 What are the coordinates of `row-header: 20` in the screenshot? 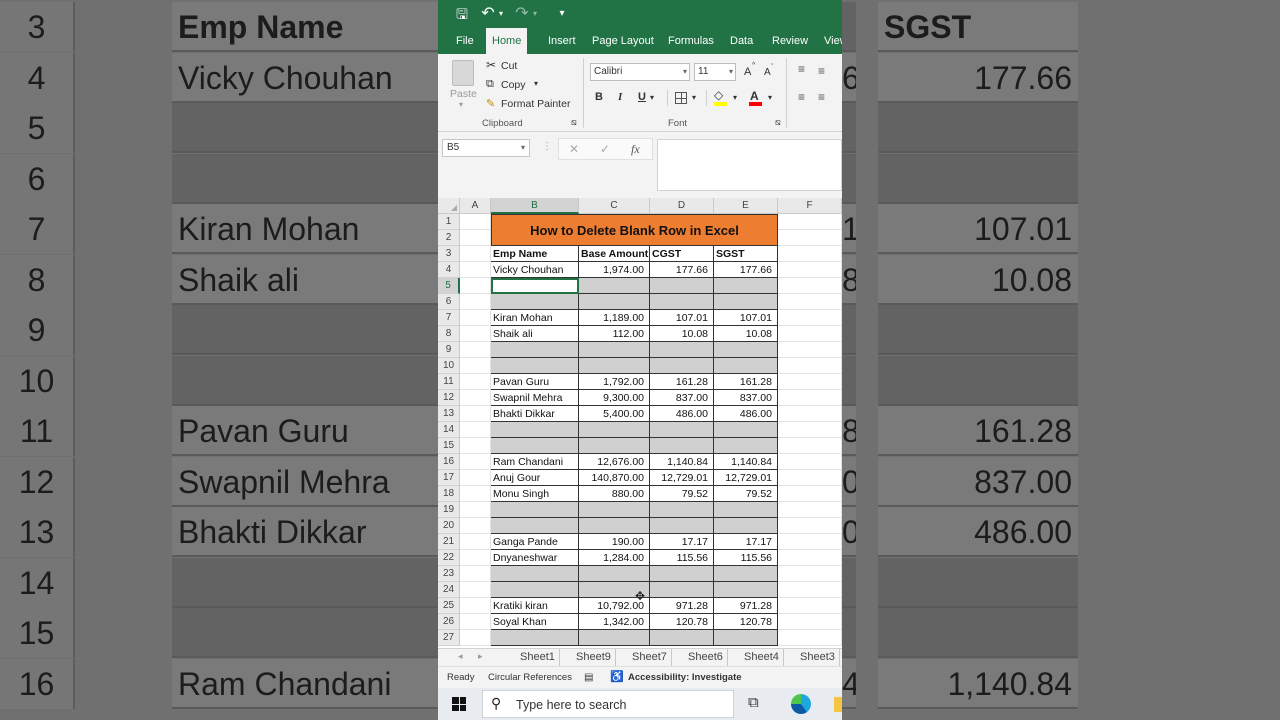 It's located at (449, 526).